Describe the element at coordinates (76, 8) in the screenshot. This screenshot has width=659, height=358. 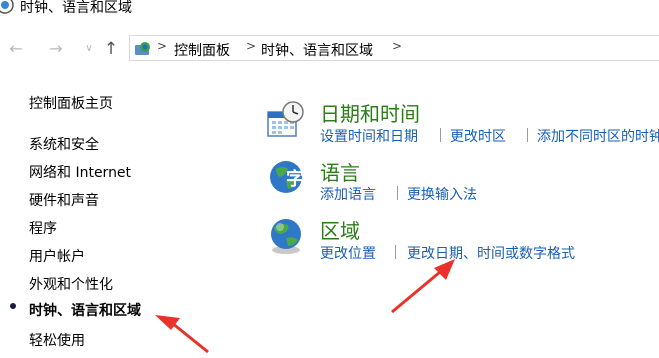
I see `window-title: 时钟、语言和区域` at that location.